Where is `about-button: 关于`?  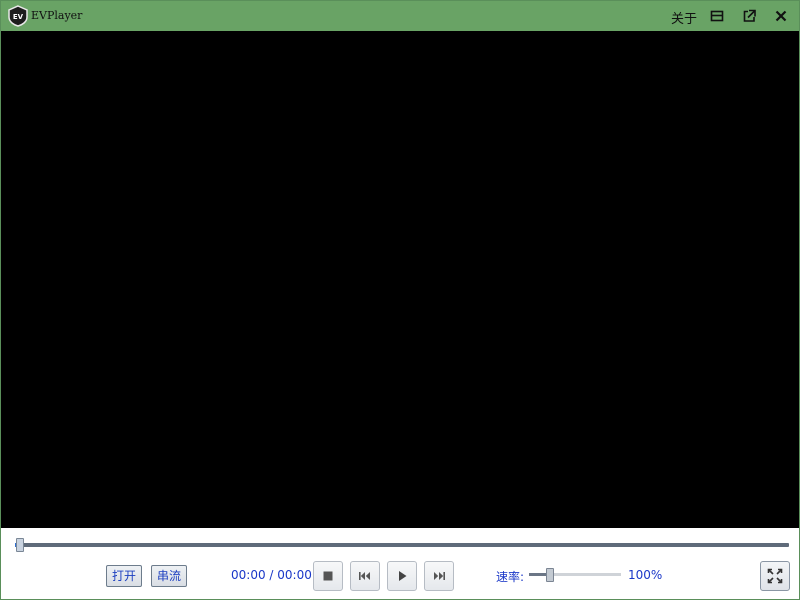 about-button: 关于 is located at coordinates (684, 17).